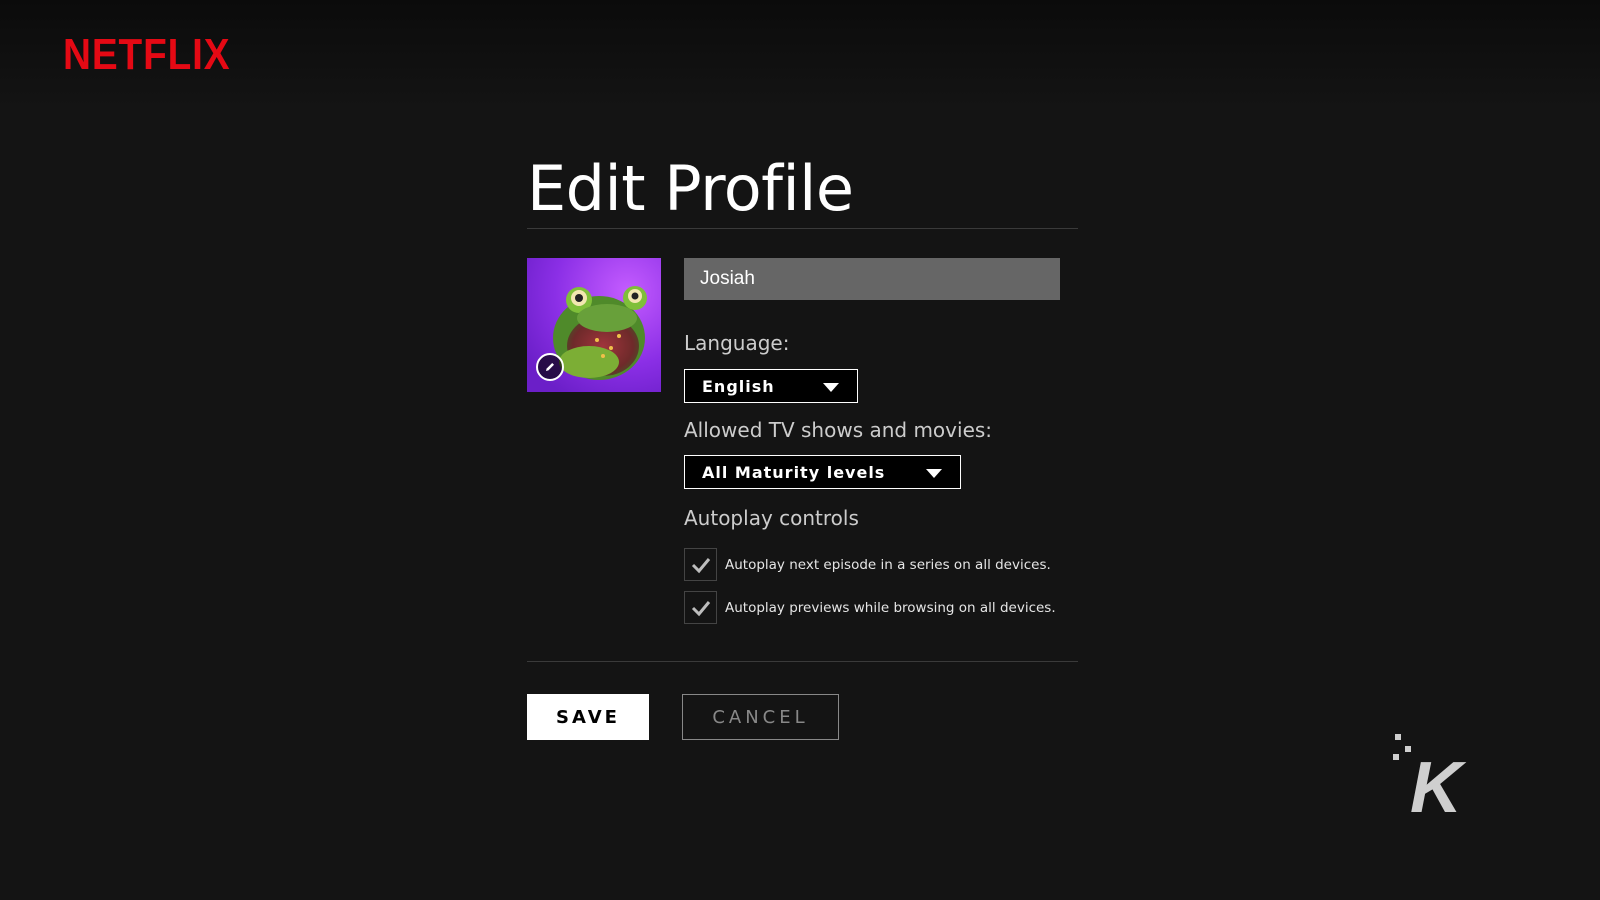 This screenshot has height=900, width=1600. I want to click on page-title: Edit Profile, so click(690, 188).